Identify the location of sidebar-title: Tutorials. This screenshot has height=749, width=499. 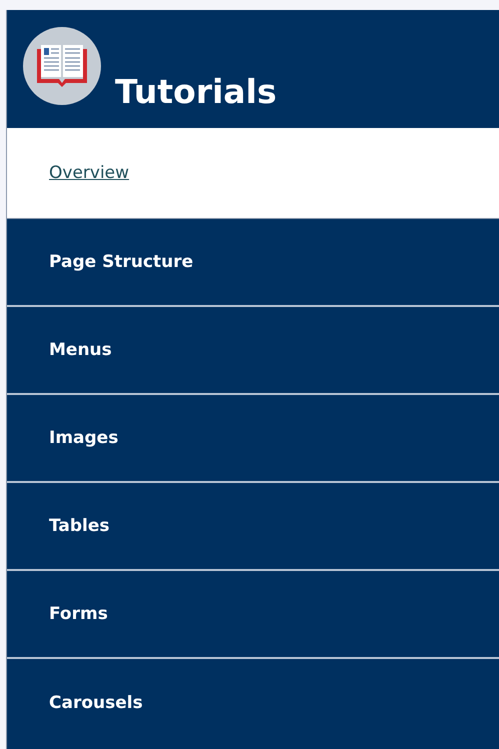
(196, 91).